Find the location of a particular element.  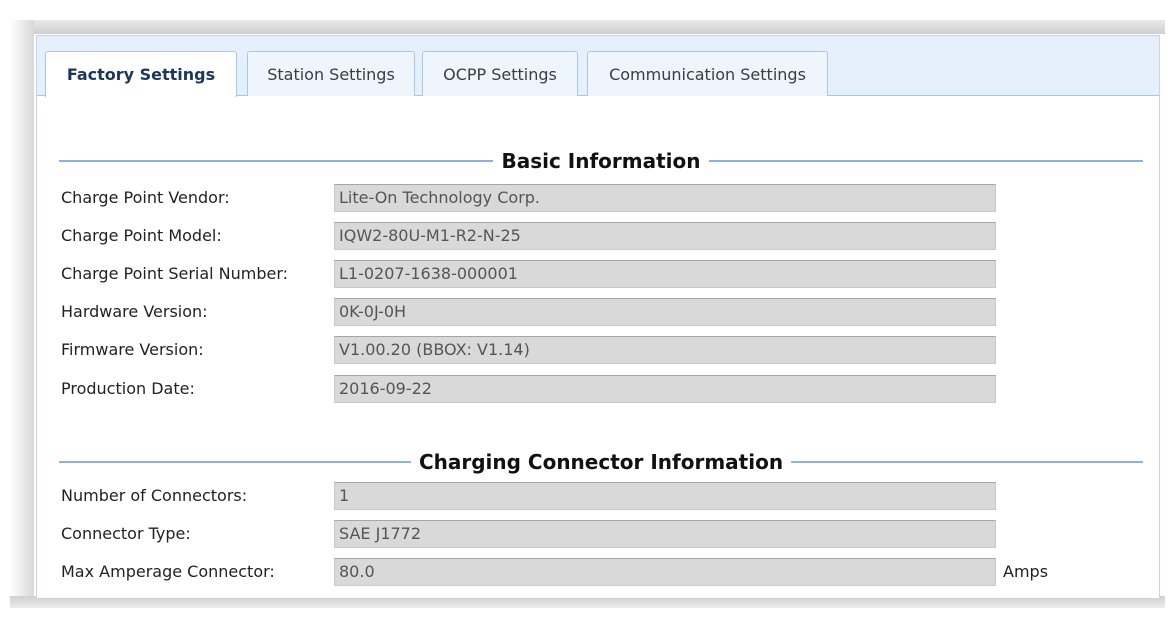

row-charge-point-model: Charge Point Model: IQW2-80U-M1-R2-N-25 is located at coordinates (606, 236).